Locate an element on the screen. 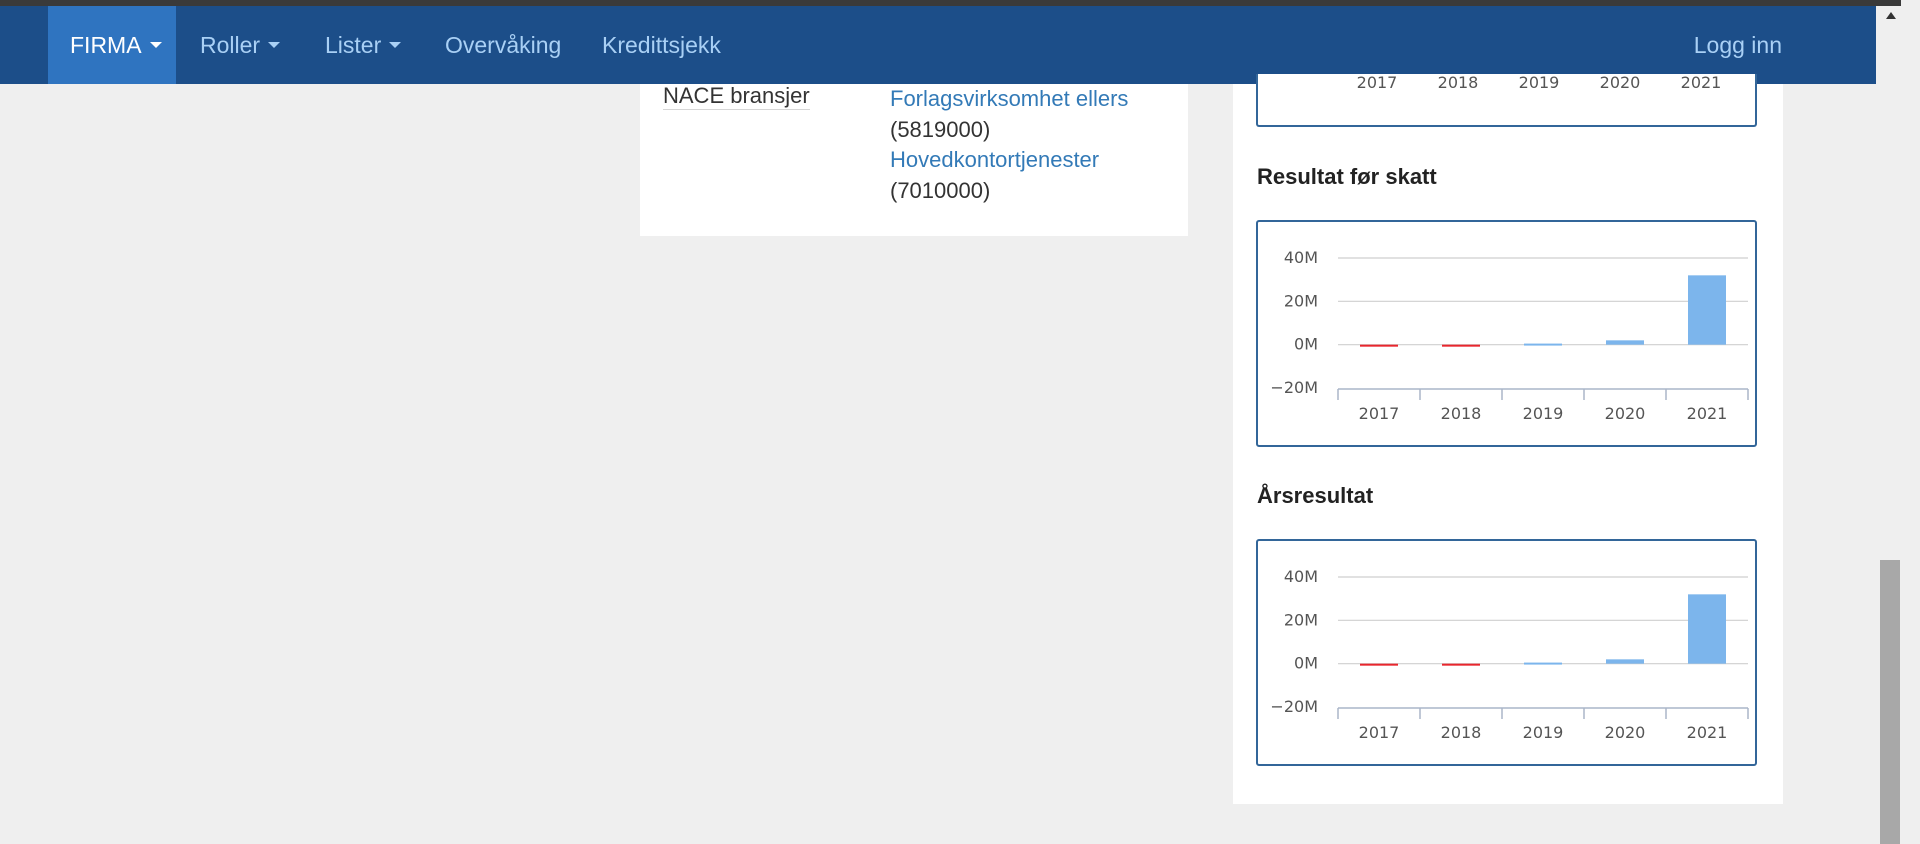 This screenshot has height=844, width=1920. chart-resultat-svg: 40M 20M 0M −20M 2017 2018 2019 2020 2021 is located at coordinates (1509, 335).